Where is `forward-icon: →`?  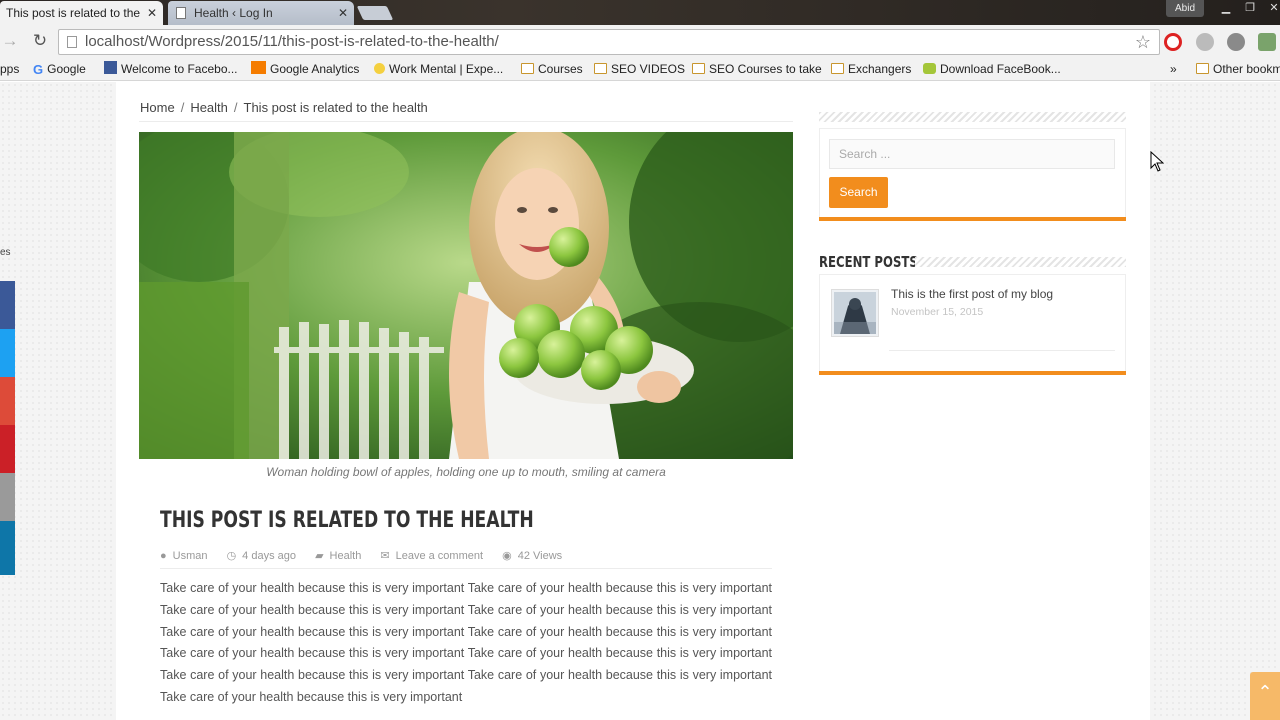
forward-icon: → is located at coordinates (10, 41).